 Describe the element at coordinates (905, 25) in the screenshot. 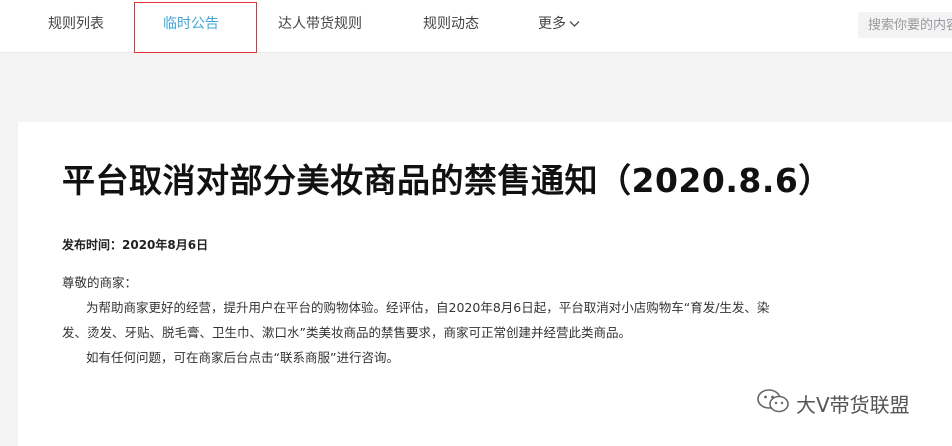

I see `search-input` at that location.